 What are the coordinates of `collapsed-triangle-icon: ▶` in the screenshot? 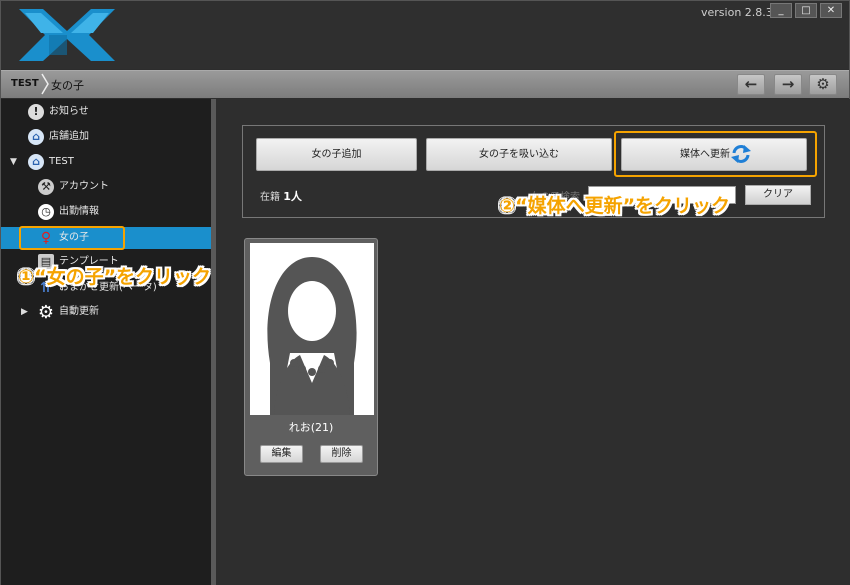 It's located at (24, 312).